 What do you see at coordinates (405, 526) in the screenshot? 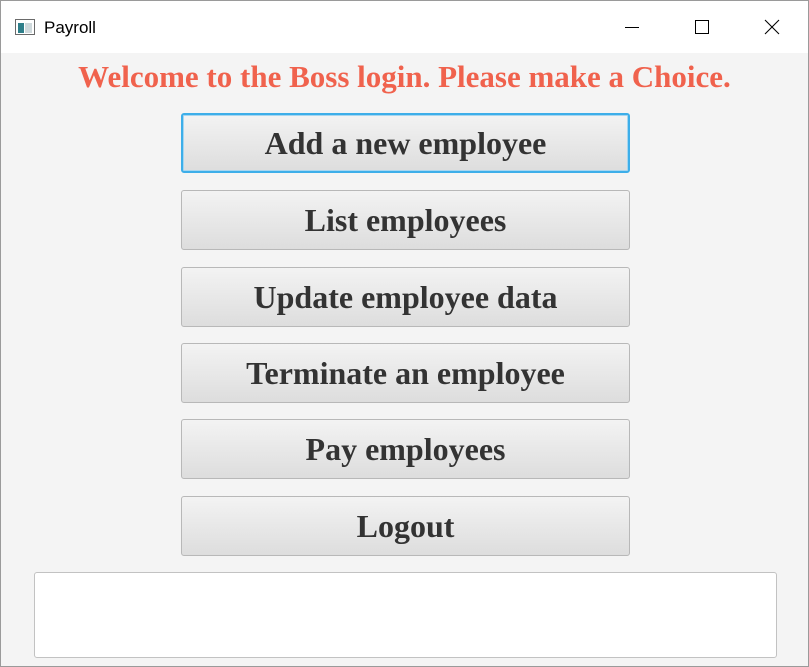
I see `logout-button: Logout` at bounding box center [405, 526].